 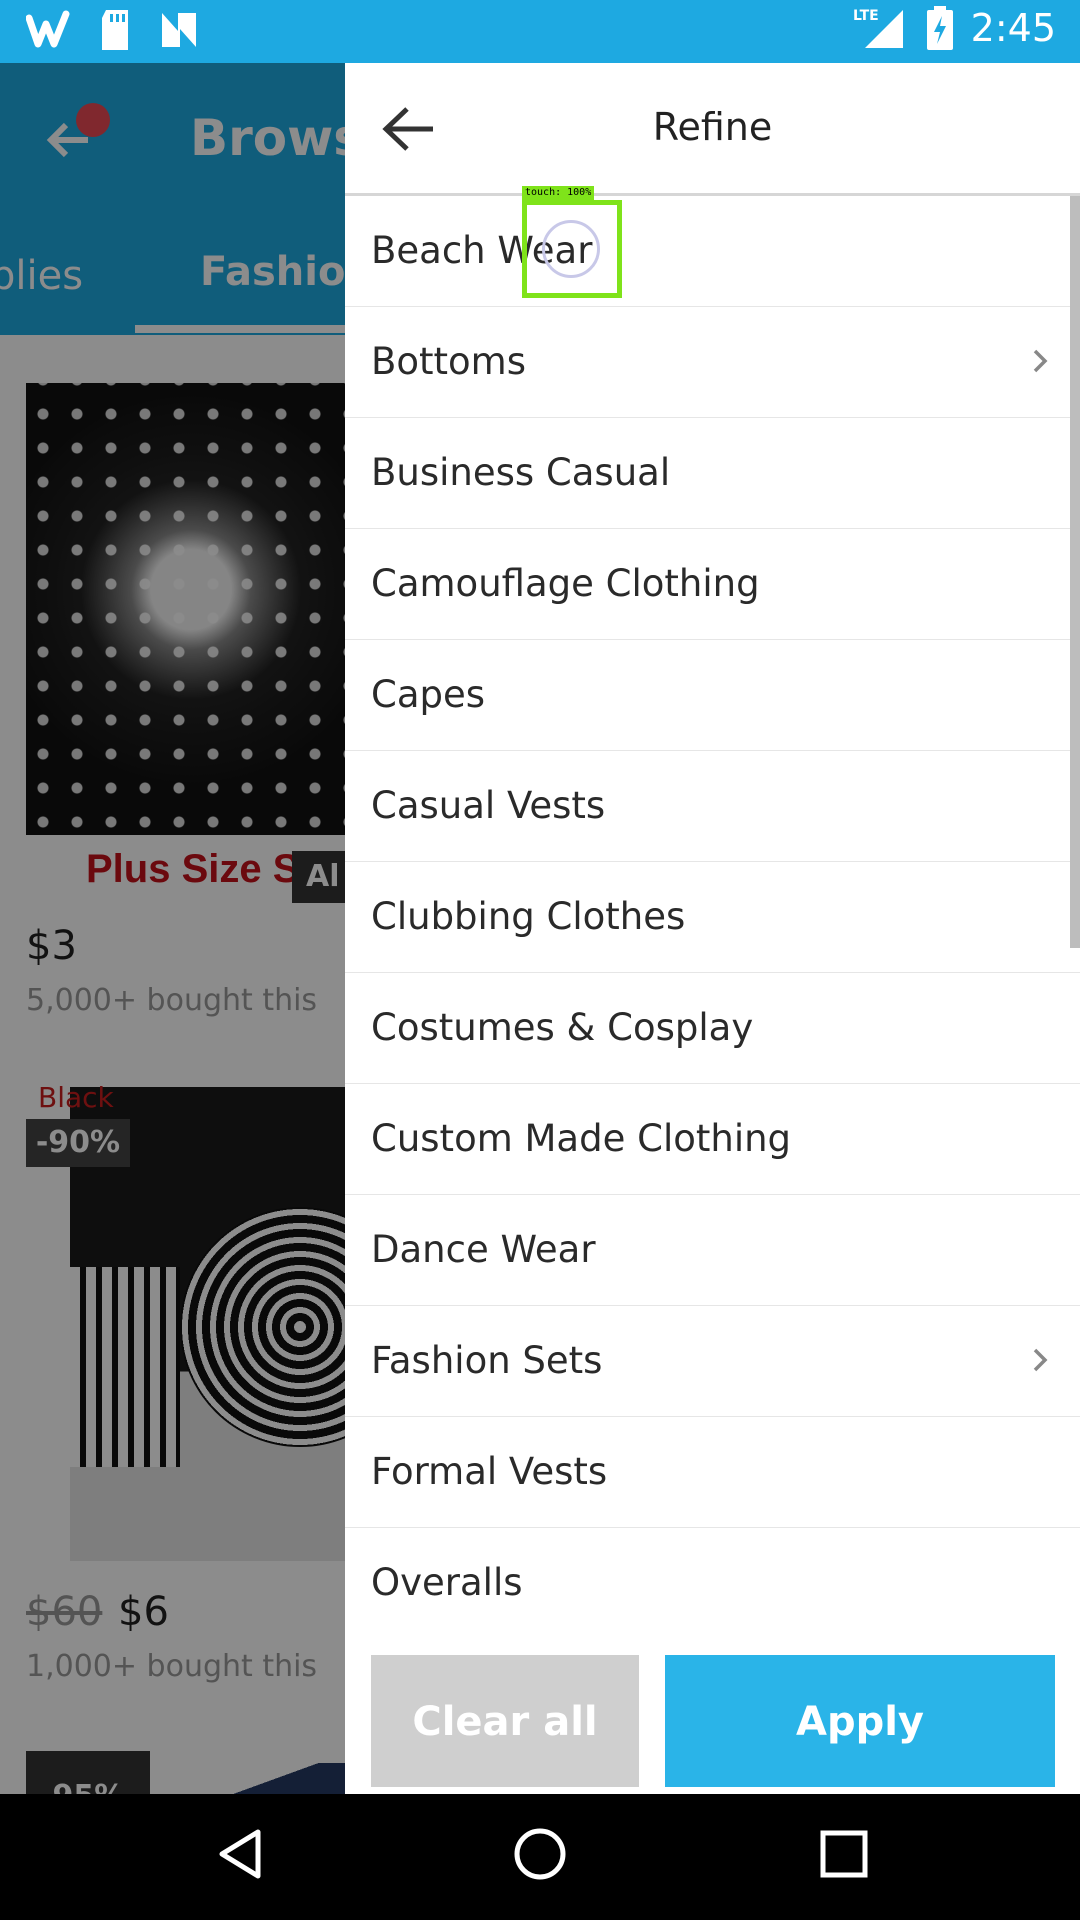 I want to click on category-item: Business Casual, so click(x=712, y=473).